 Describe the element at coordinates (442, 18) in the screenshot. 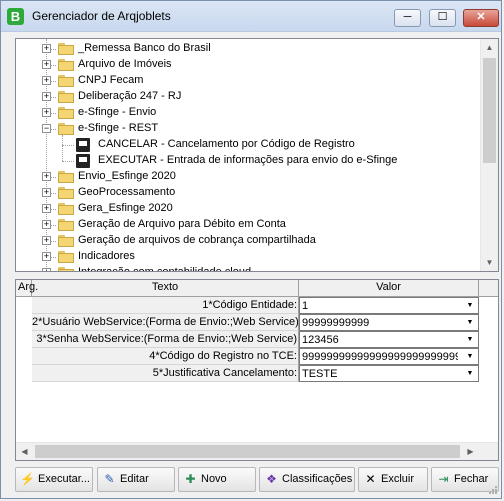

I see `maximize-button: ☐` at that location.